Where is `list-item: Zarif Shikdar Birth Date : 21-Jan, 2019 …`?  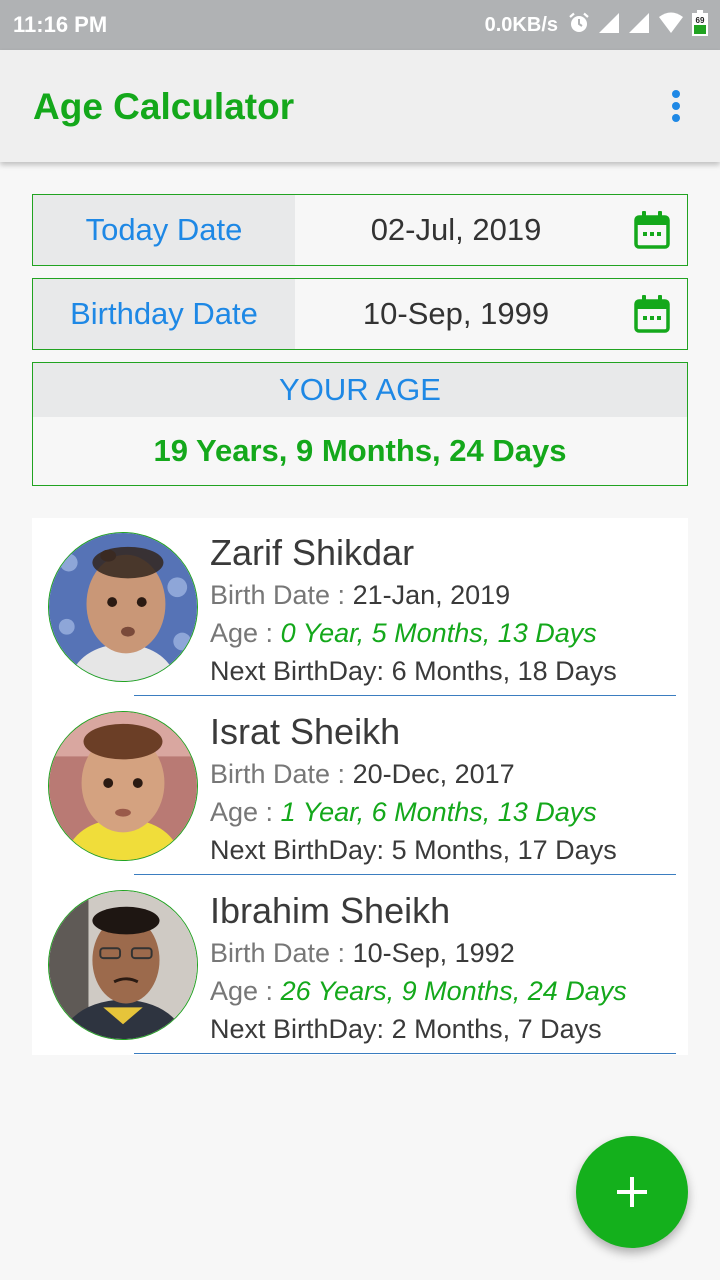 list-item: Zarif Shikdar Birth Date : 21-Jan, 2019 … is located at coordinates (360, 607).